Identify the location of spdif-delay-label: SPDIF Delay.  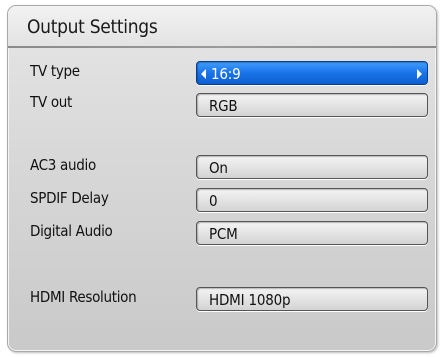
(69, 198).